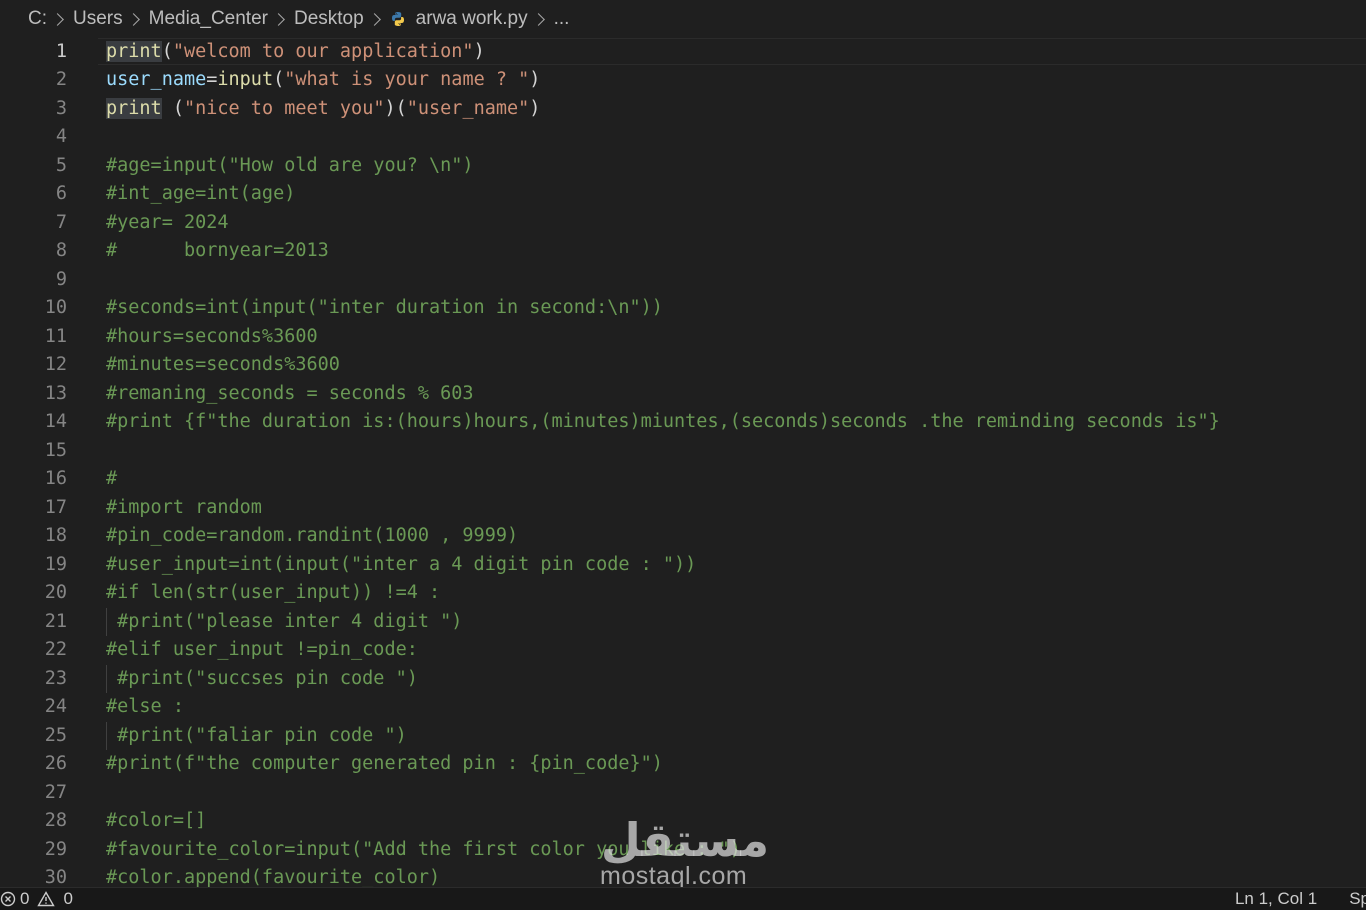  What do you see at coordinates (683, 707) in the screenshot?
I see `code-line: 24 #else :` at bounding box center [683, 707].